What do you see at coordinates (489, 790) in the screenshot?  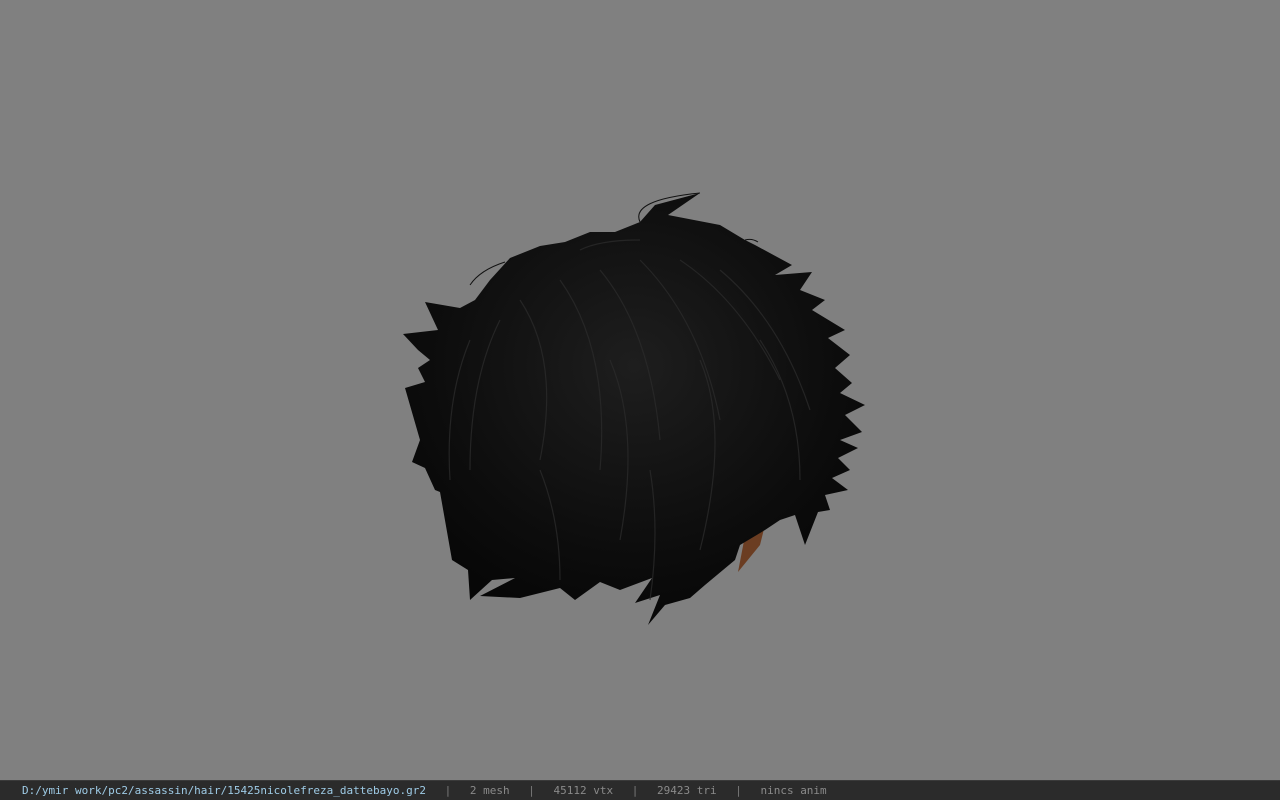 I see `mesh-count: 2 mesh` at bounding box center [489, 790].